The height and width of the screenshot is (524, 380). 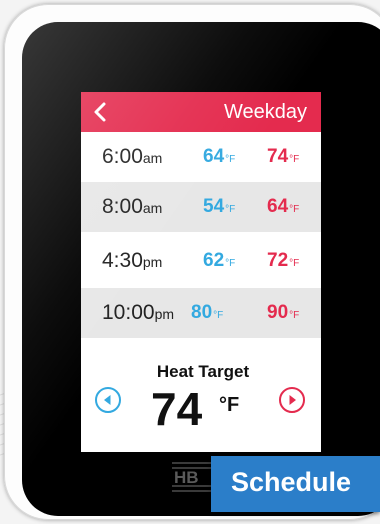 What do you see at coordinates (177, 409) in the screenshot?
I see `heat-target-value: 74` at bounding box center [177, 409].